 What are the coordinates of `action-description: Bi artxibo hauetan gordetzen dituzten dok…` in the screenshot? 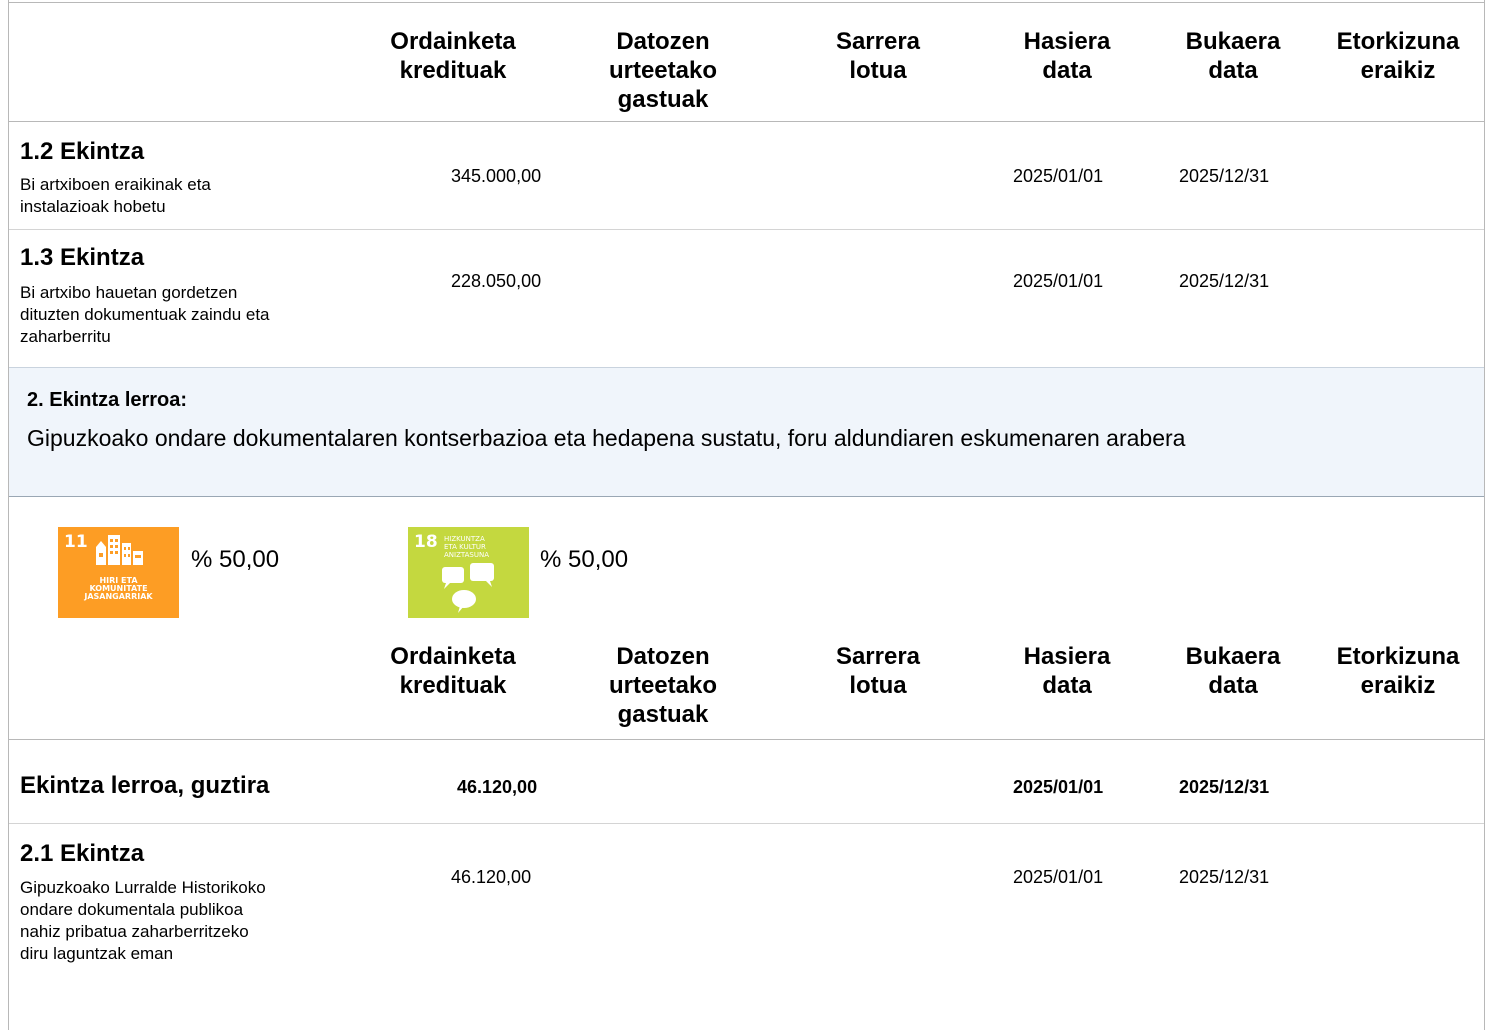 It's located at (145, 314).